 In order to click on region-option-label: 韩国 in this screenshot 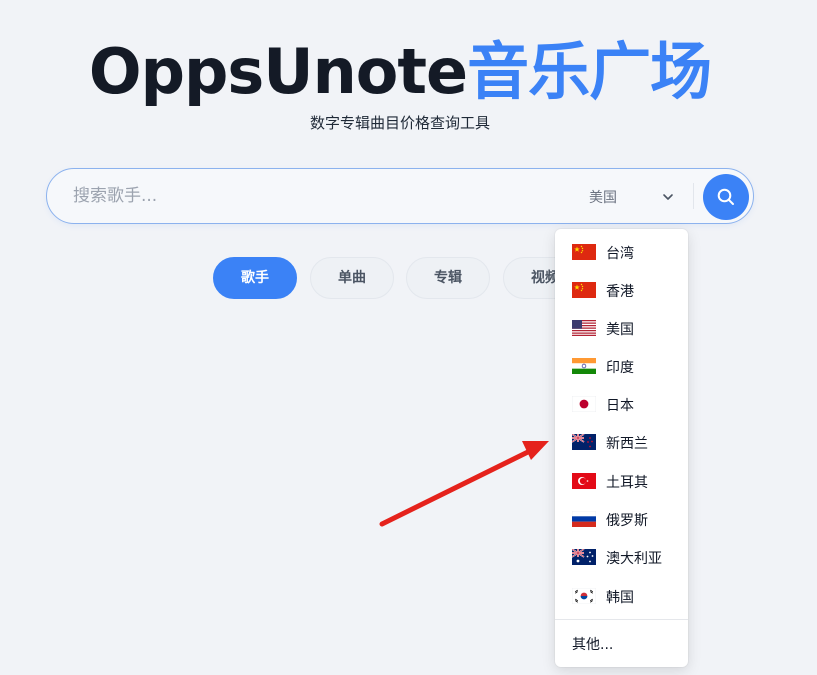, I will do `click(620, 598)`.